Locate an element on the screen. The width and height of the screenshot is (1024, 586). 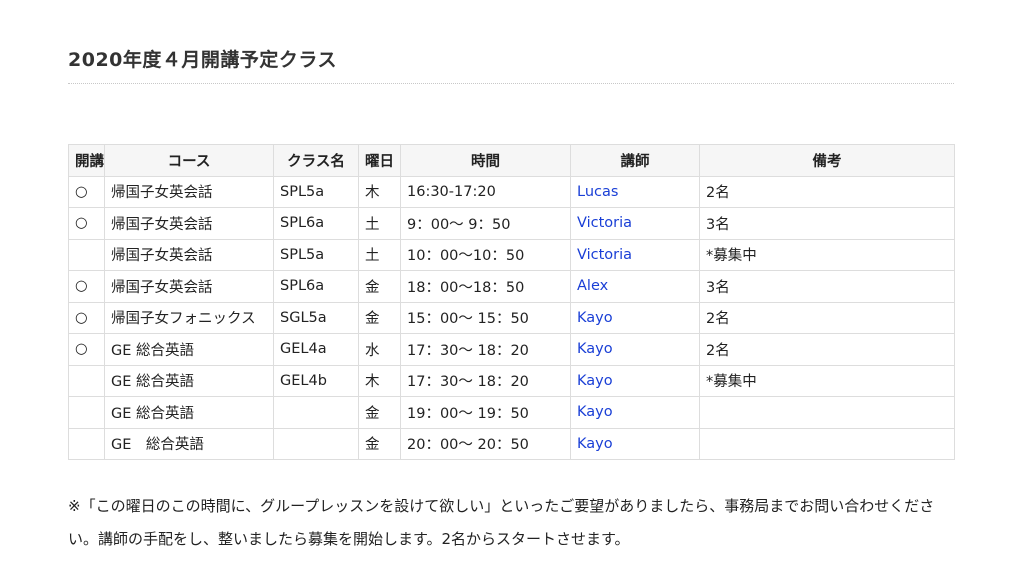
table-row: ○ GE 総合英語 GEL4a 水 17：30～ 18：20 Kayo 2名 is located at coordinates (511, 349).